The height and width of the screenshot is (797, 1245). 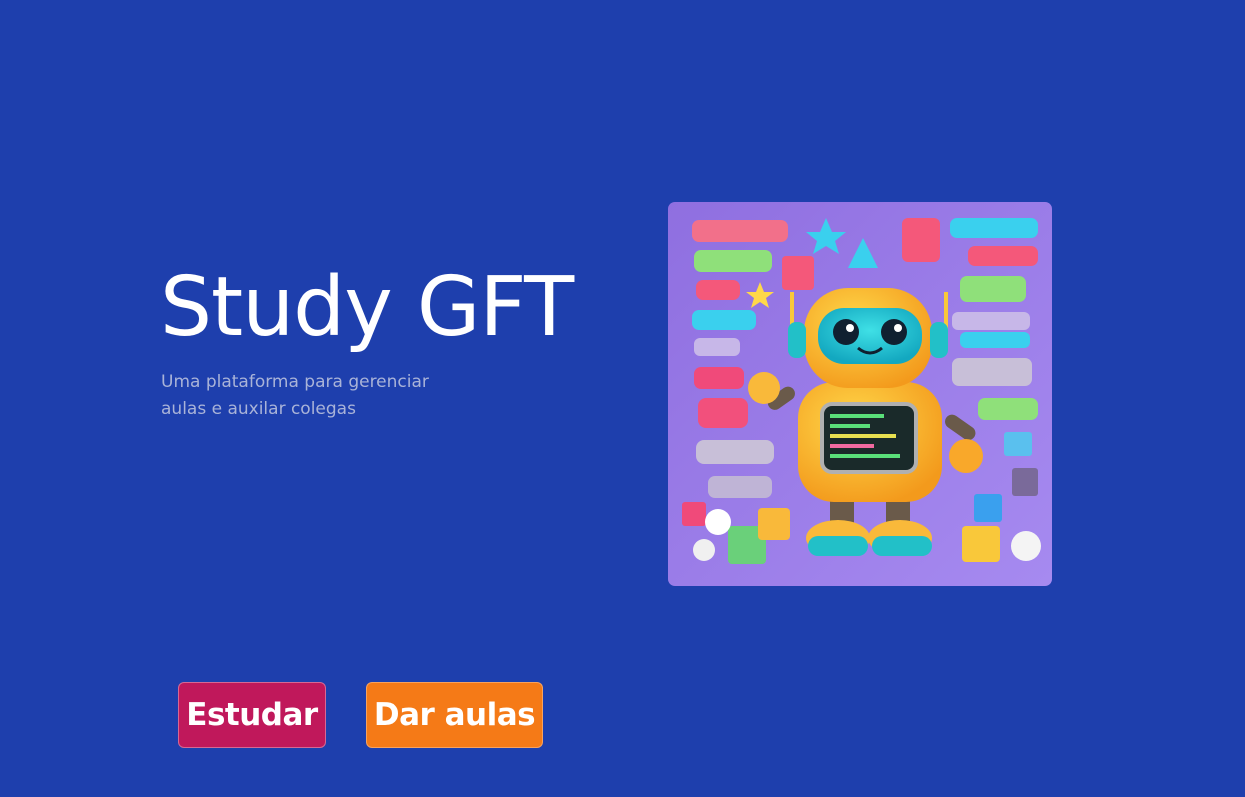 What do you see at coordinates (454, 715) in the screenshot?
I see `teach-button: Dar aulas` at bounding box center [454, 715].